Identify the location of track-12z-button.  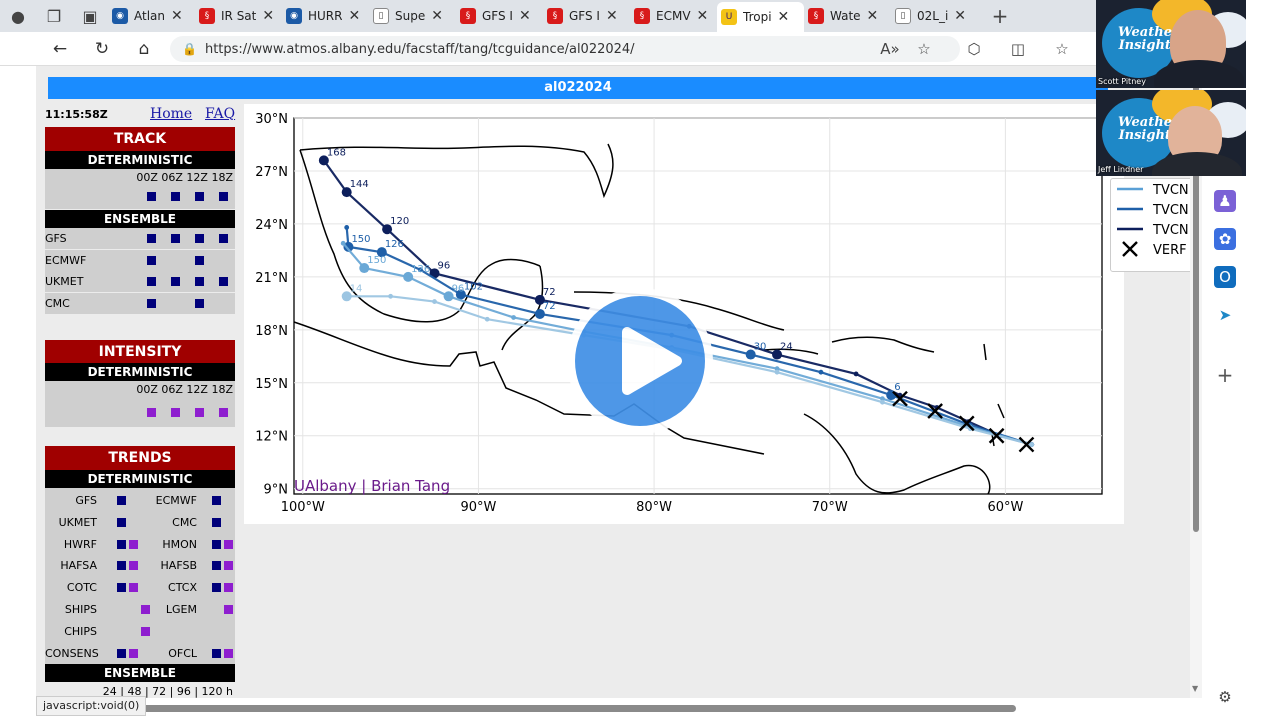
(199, 196).